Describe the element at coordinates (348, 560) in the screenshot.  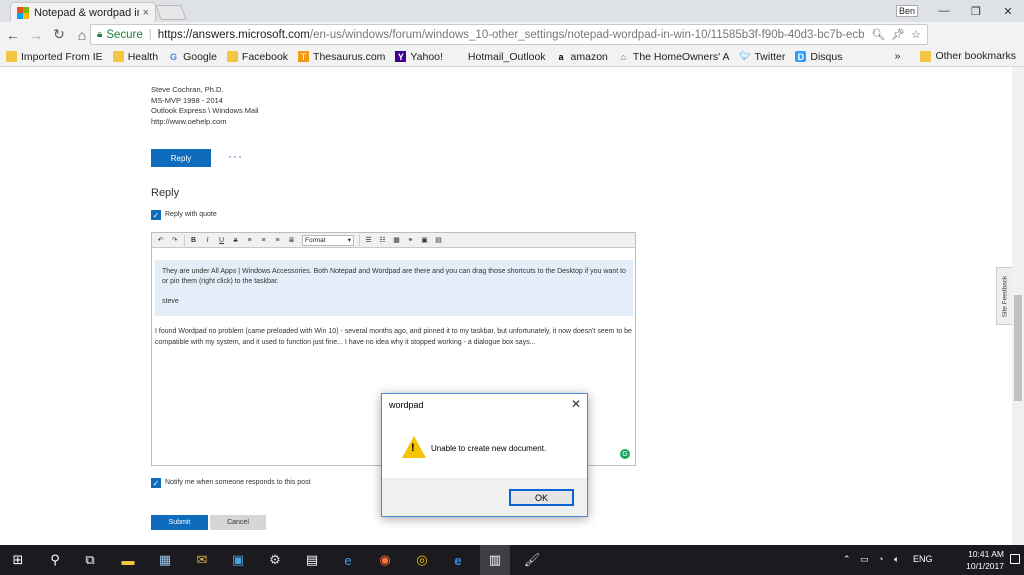
I see `internet-explorer-icon: e` at that location.